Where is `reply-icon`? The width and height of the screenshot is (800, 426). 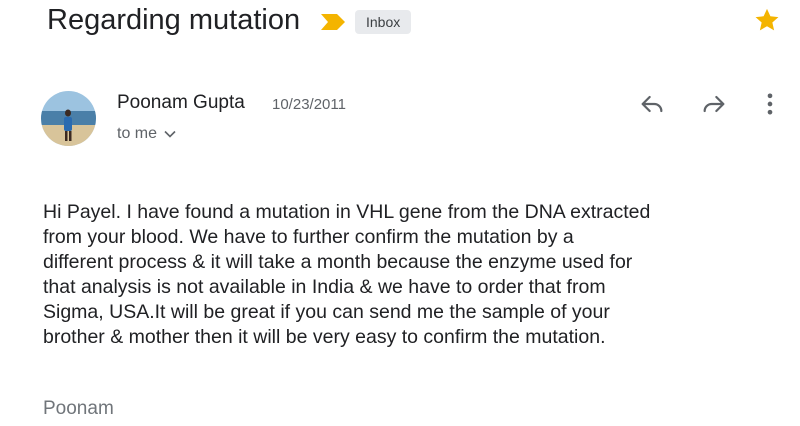 reply-icon is located at coordinates (652, 104).